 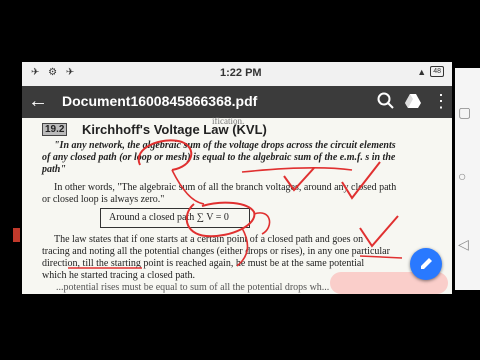 I want to click on red-marker, so click(x=16, y=235).